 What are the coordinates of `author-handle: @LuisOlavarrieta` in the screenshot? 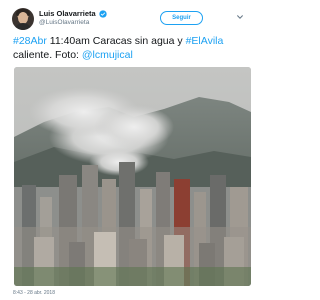 It's located at (64, 22).